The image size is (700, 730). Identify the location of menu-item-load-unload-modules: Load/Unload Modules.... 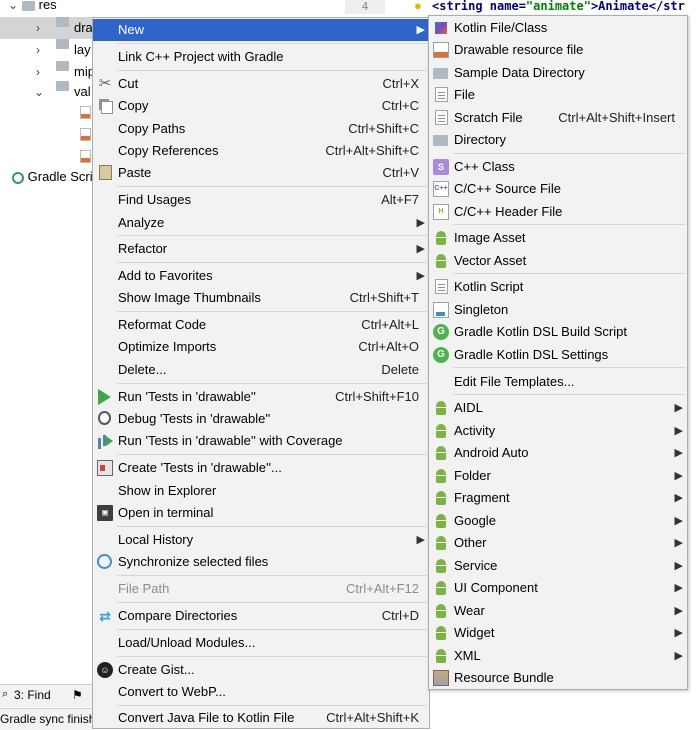
(261, 643).